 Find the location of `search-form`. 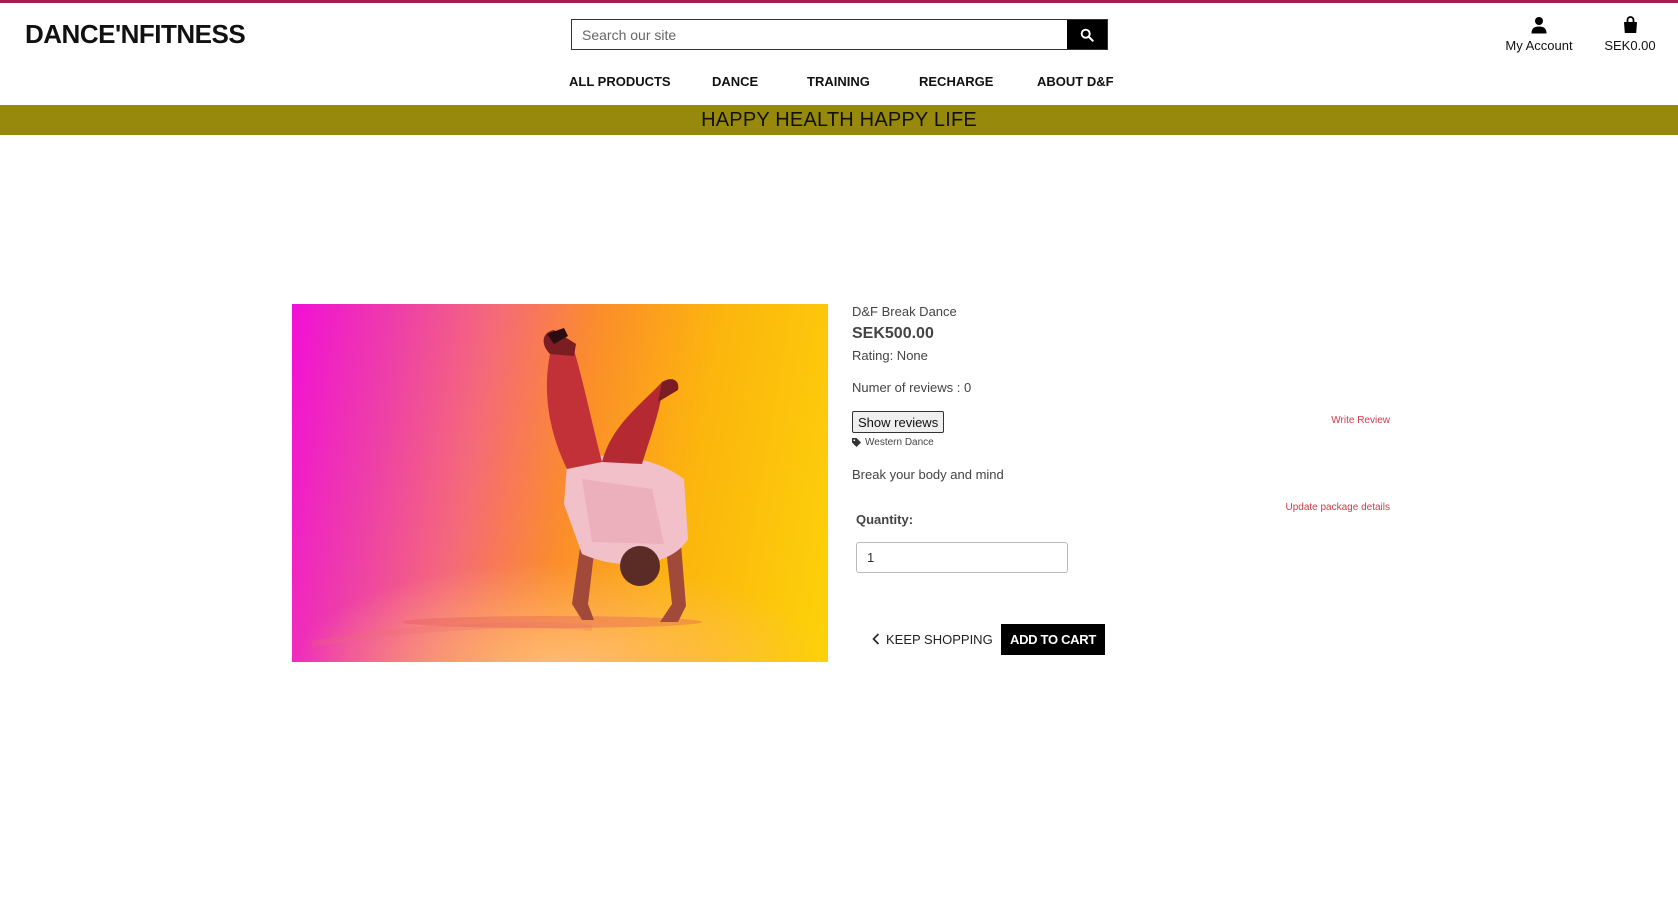

search-form is located at coordinates (839, 34).